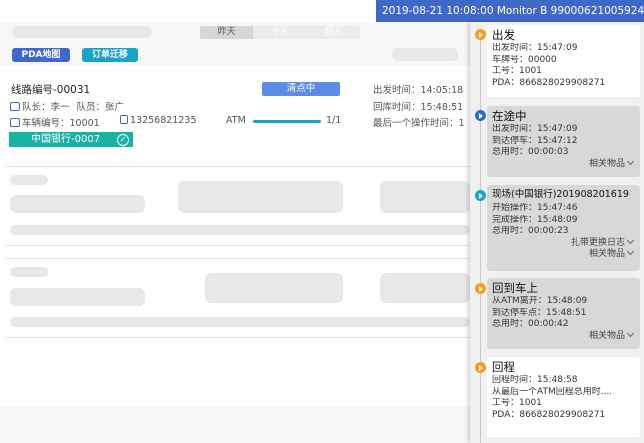  What do you see at coordinates (66, 139) in the screenshot?
I see `bank-tag-label: 中国银行-0007` at bounding box center [66, 139].